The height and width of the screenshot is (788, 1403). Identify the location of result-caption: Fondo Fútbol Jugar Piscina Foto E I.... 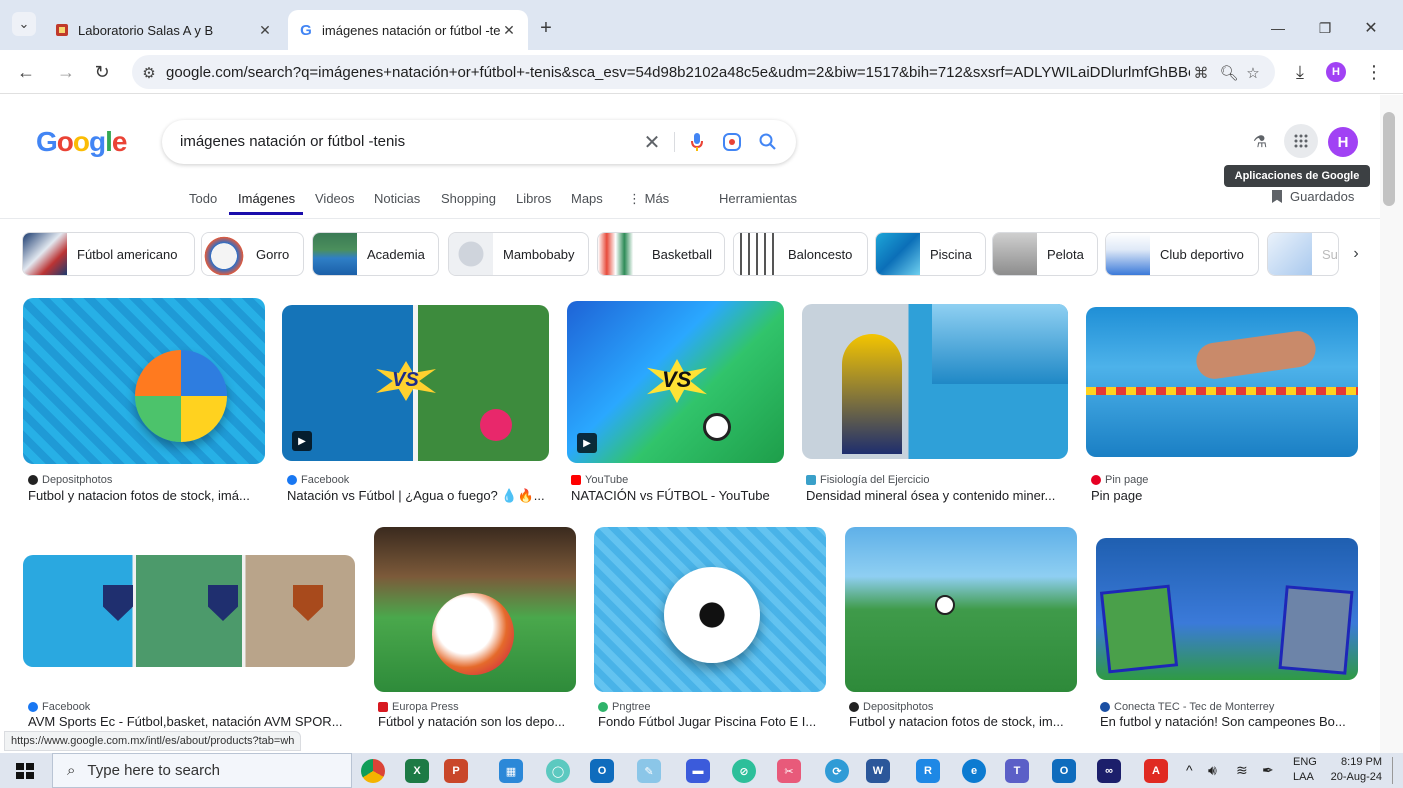
(712, 721).